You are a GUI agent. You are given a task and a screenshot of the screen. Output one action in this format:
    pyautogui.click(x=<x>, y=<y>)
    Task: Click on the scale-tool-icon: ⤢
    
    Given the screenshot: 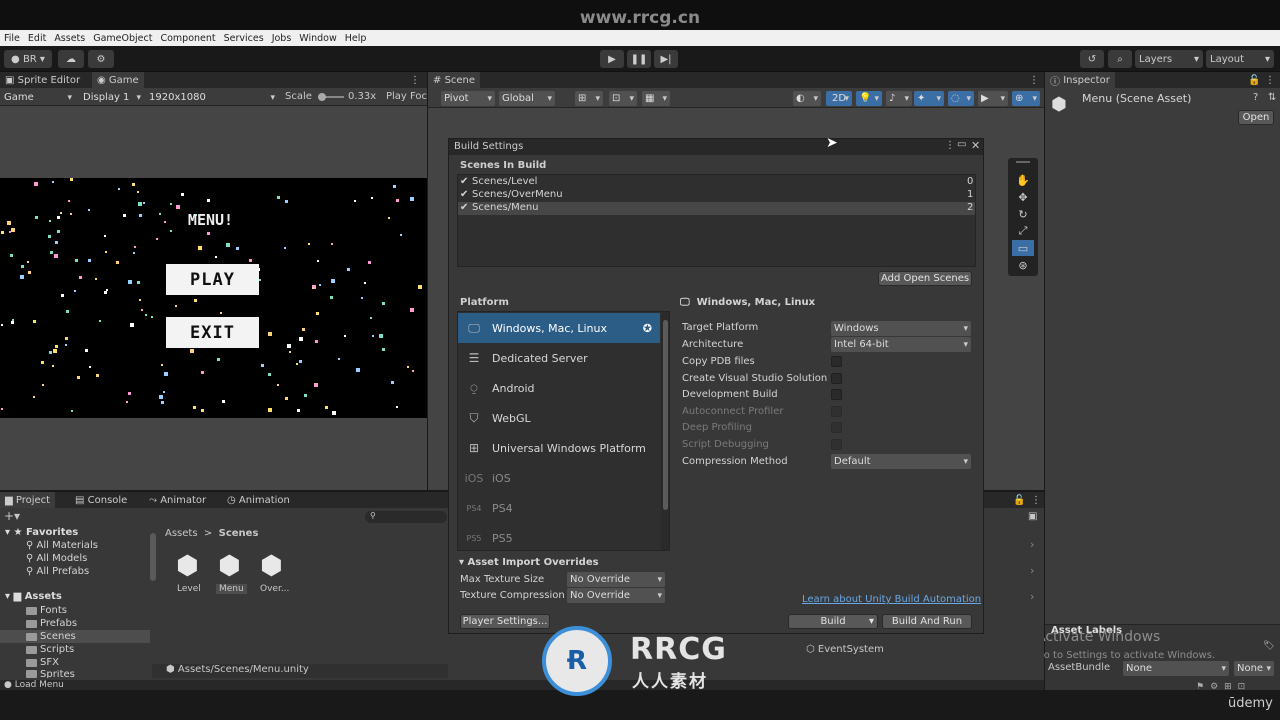 What is the action you would take?
    pyautogui.click(x=1023, y=231)
    